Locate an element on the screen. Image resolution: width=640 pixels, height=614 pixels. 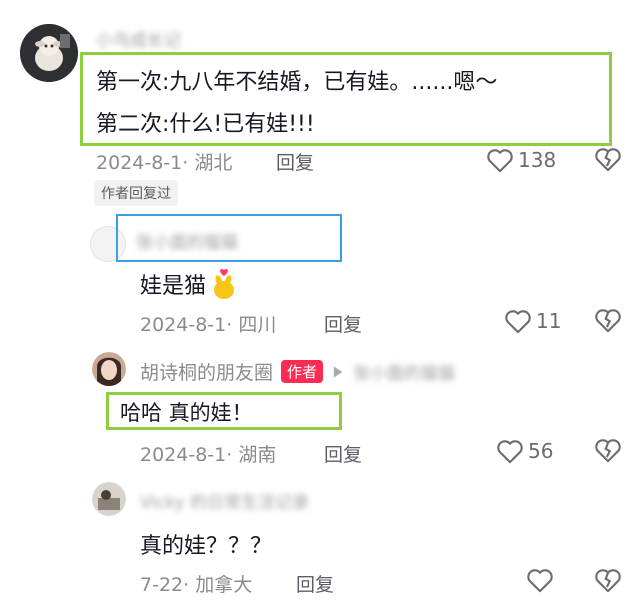
like-button: 56 is located at coordinates (524, 451).